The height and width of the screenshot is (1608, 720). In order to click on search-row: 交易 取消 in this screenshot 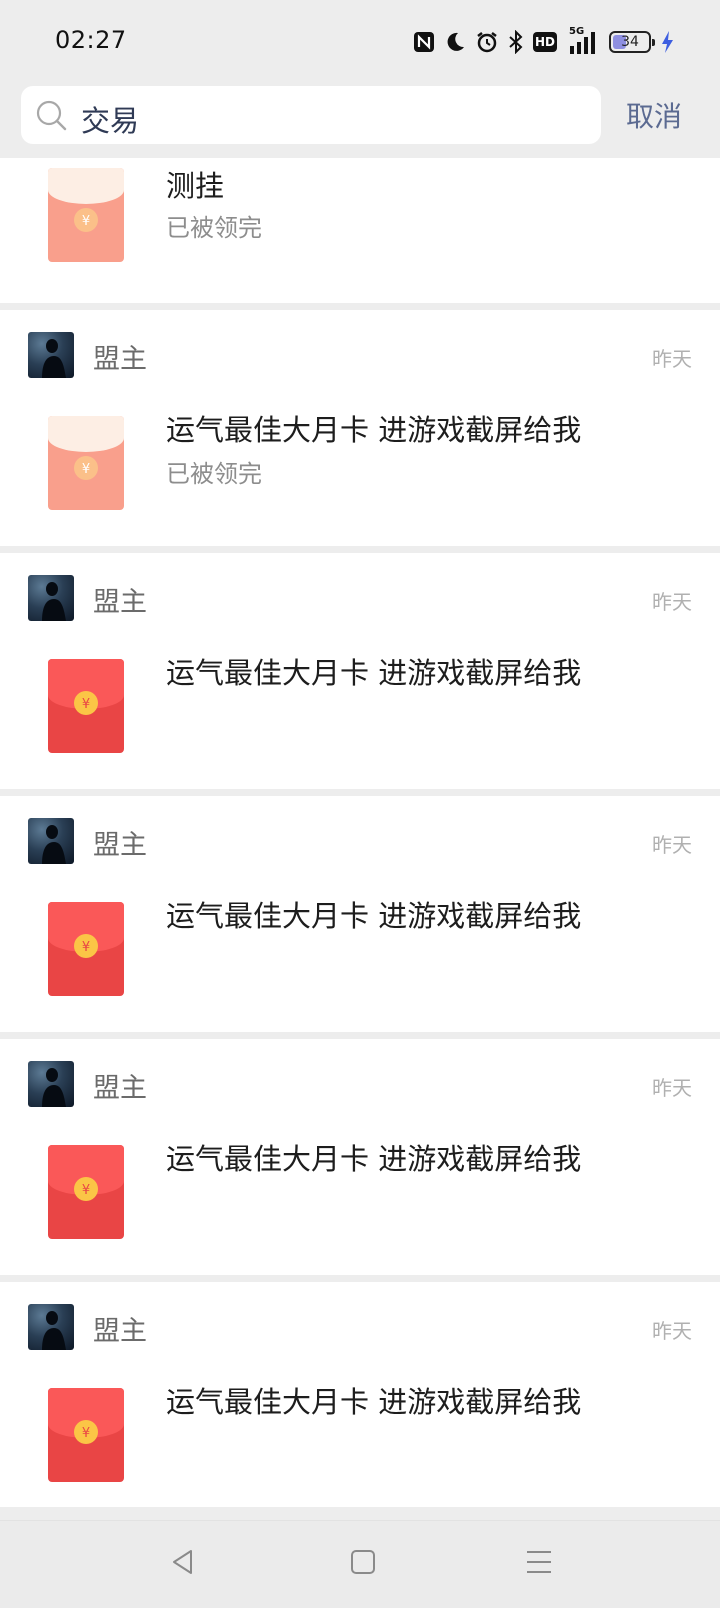, I will do `click(360, 120)`.